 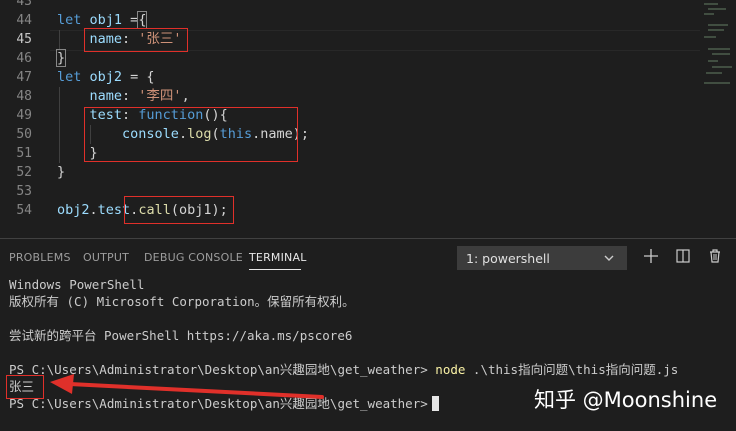 What do you see at coordinates (24, 77) in the screenshot?
I see `line-number: 47` at bounding box center [24, 77].